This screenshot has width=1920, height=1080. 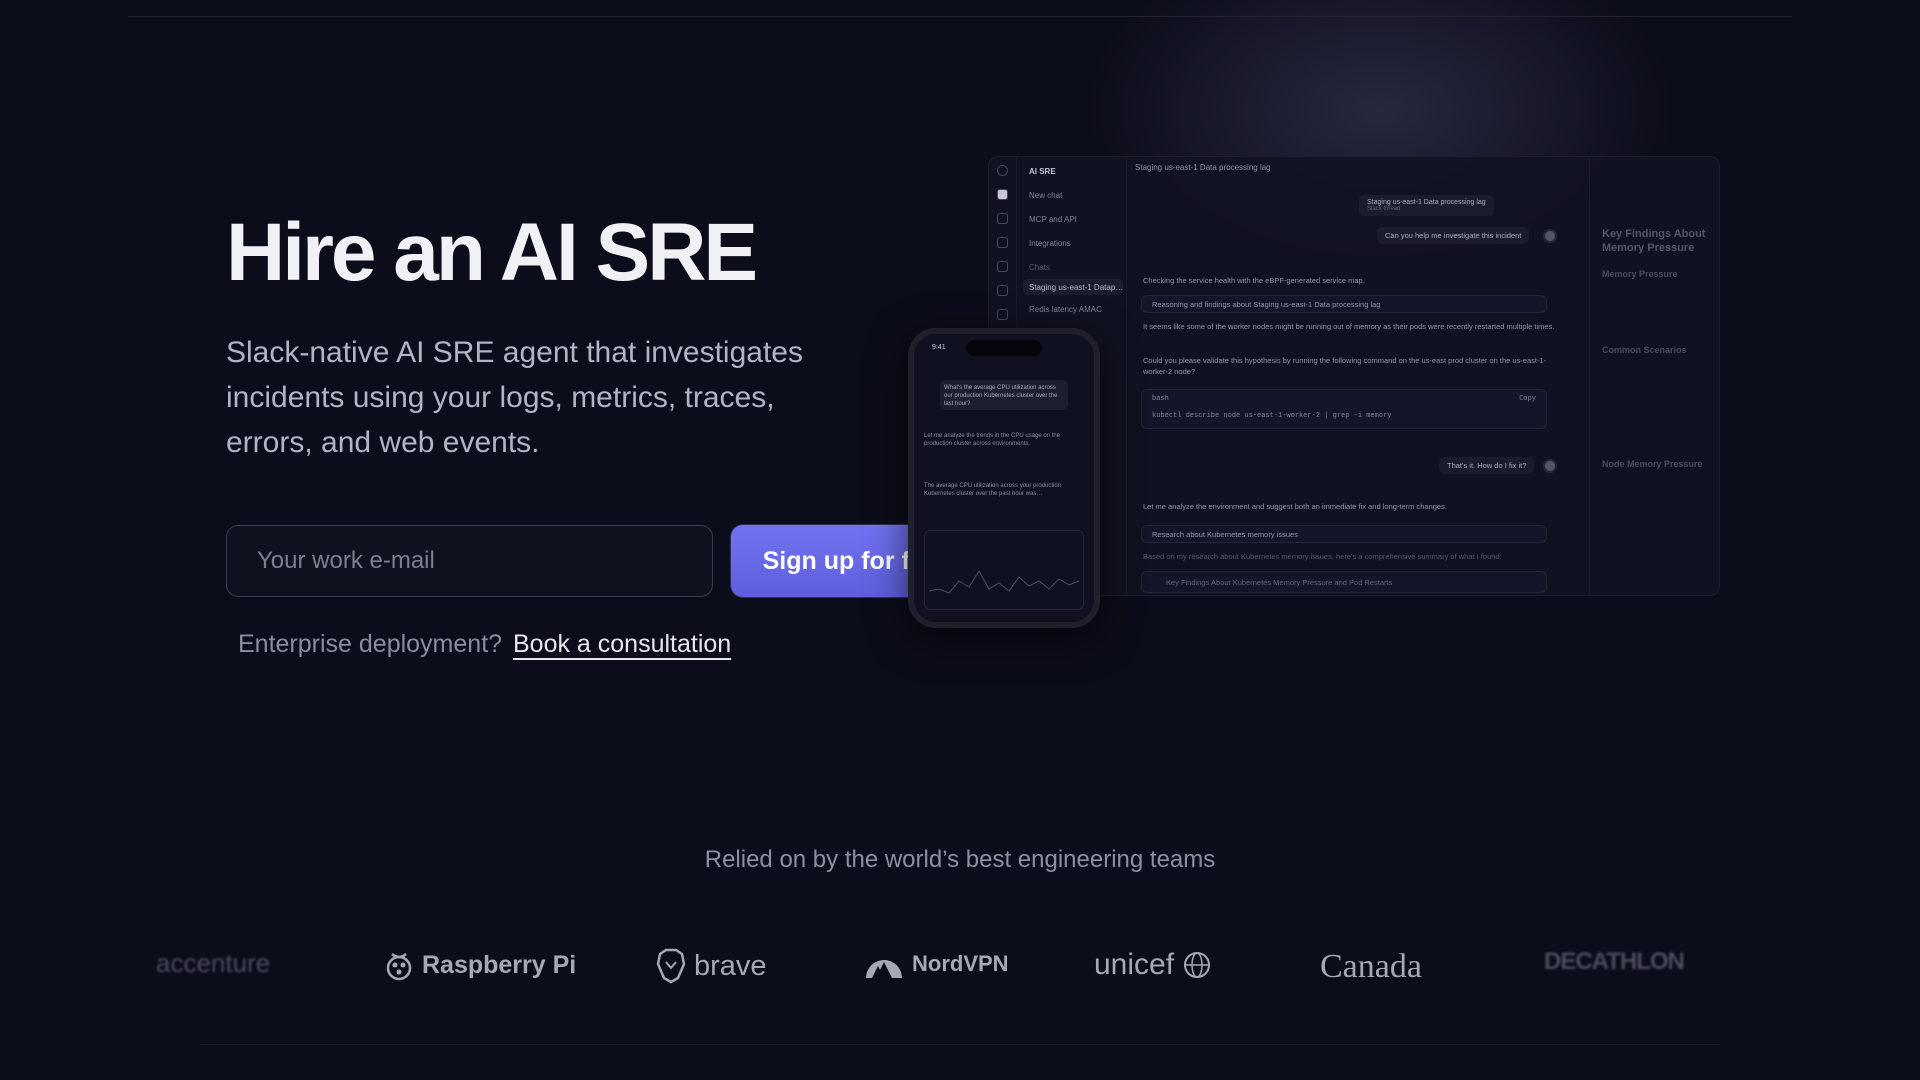 I want to click on mock-search-box: Research about Kubernetes memory issues, so click(x=1344, y=534).